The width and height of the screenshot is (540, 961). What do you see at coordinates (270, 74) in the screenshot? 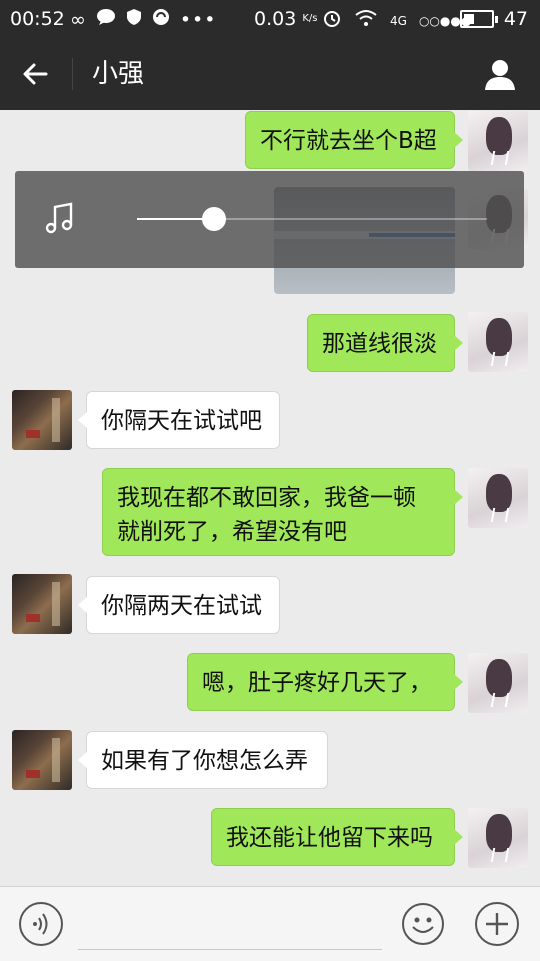
I see `chat-header: 小强` at bounding box center [270, 74].